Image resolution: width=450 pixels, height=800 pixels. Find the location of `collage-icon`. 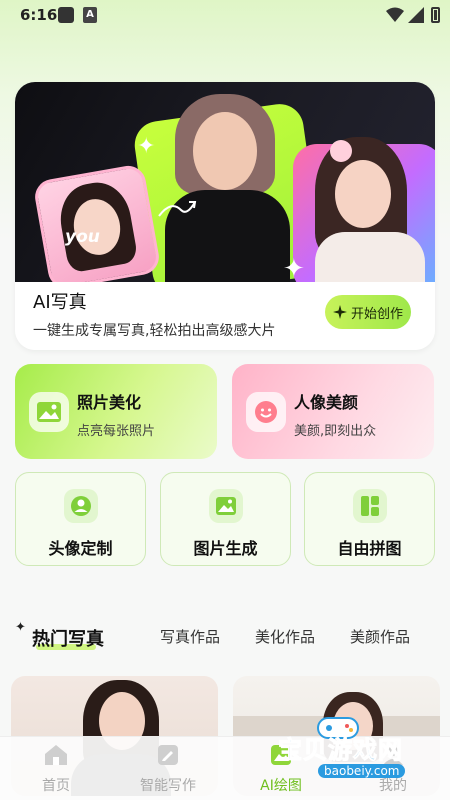

collage-icon is located at coordinates (370, 506).